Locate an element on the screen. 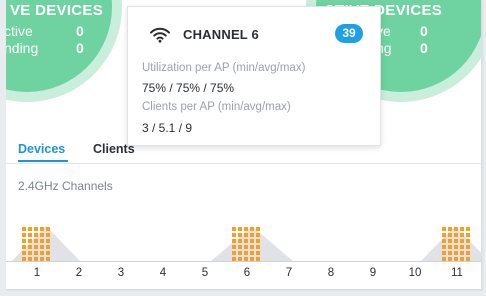 This screenshot has height=296, width=486. channel-axis is located at coordinates (243, 261).